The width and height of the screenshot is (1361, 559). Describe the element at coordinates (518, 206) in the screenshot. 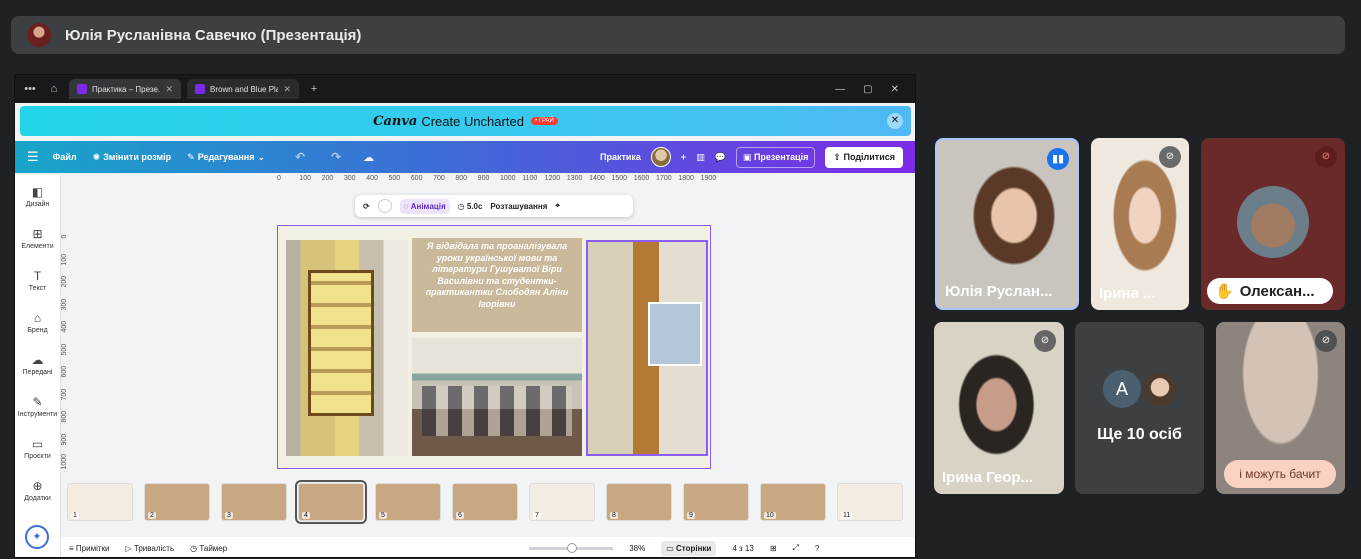

I see `position-button: Розташування` at that location.